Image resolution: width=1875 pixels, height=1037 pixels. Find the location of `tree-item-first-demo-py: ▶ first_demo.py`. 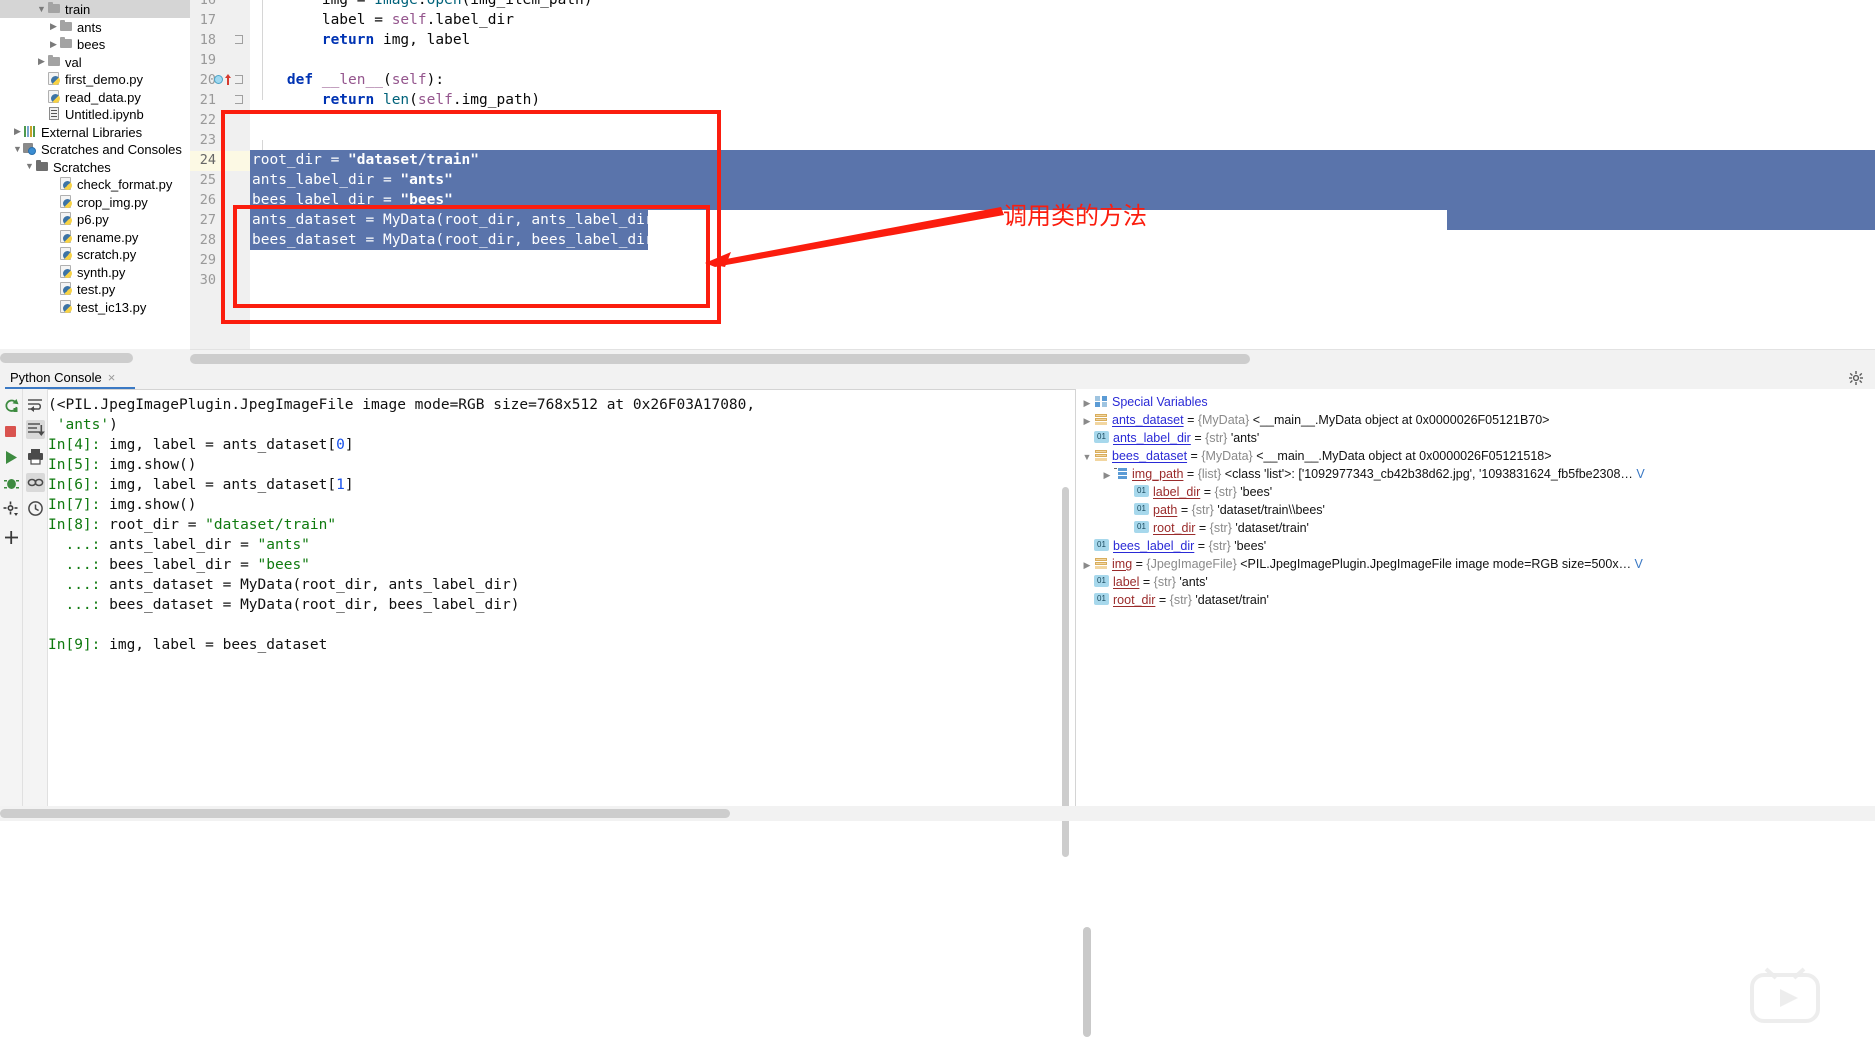

tree-item-first-demo-py: ▶ first_demo.py is located at coordinates (95, 79).